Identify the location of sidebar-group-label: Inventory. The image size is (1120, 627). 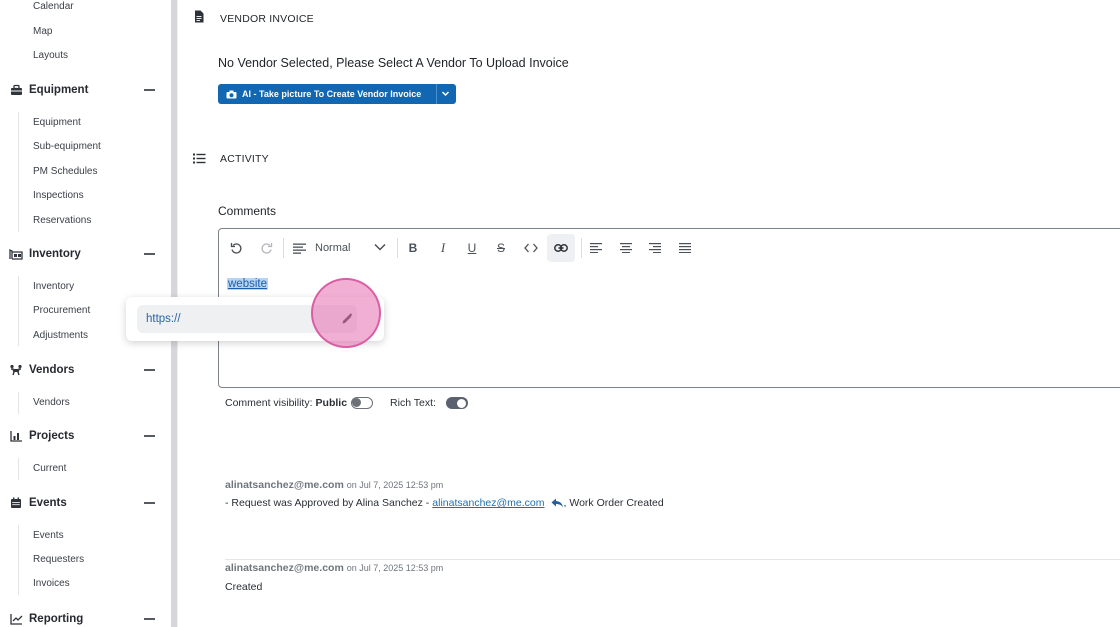
(55, 254).